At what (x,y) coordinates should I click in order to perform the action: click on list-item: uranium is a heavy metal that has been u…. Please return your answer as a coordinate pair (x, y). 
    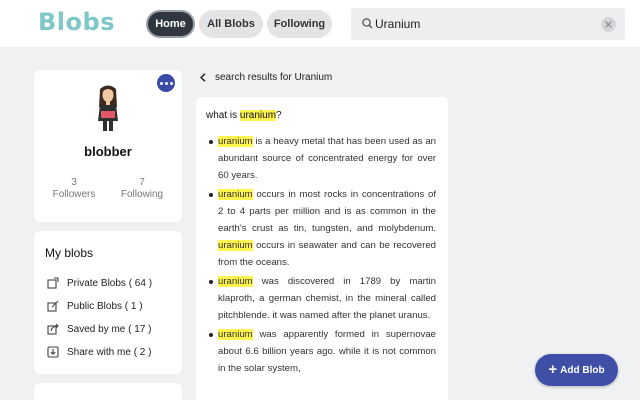
    Looking at the image, I should click on (322, 158).